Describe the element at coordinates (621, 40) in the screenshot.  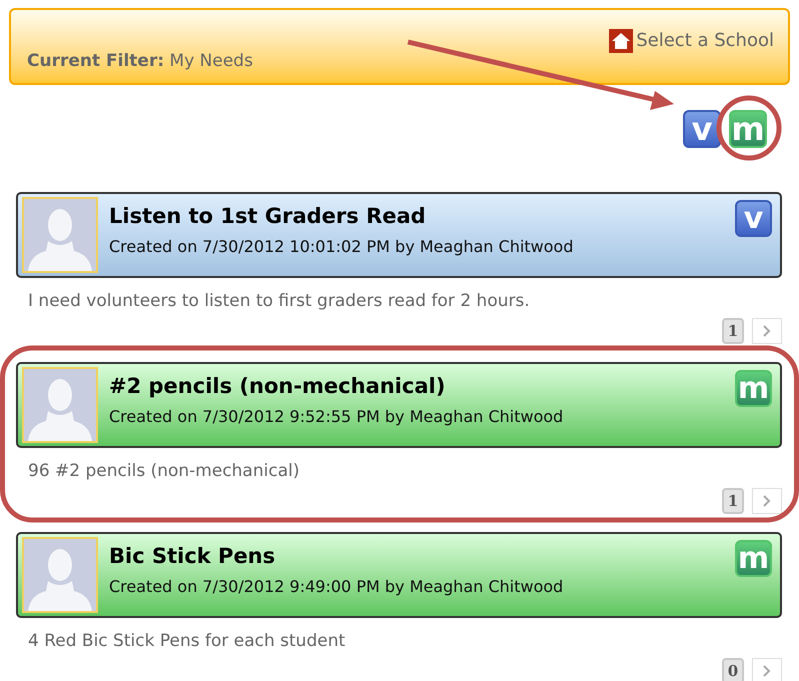
I see `home-icon` at that location.